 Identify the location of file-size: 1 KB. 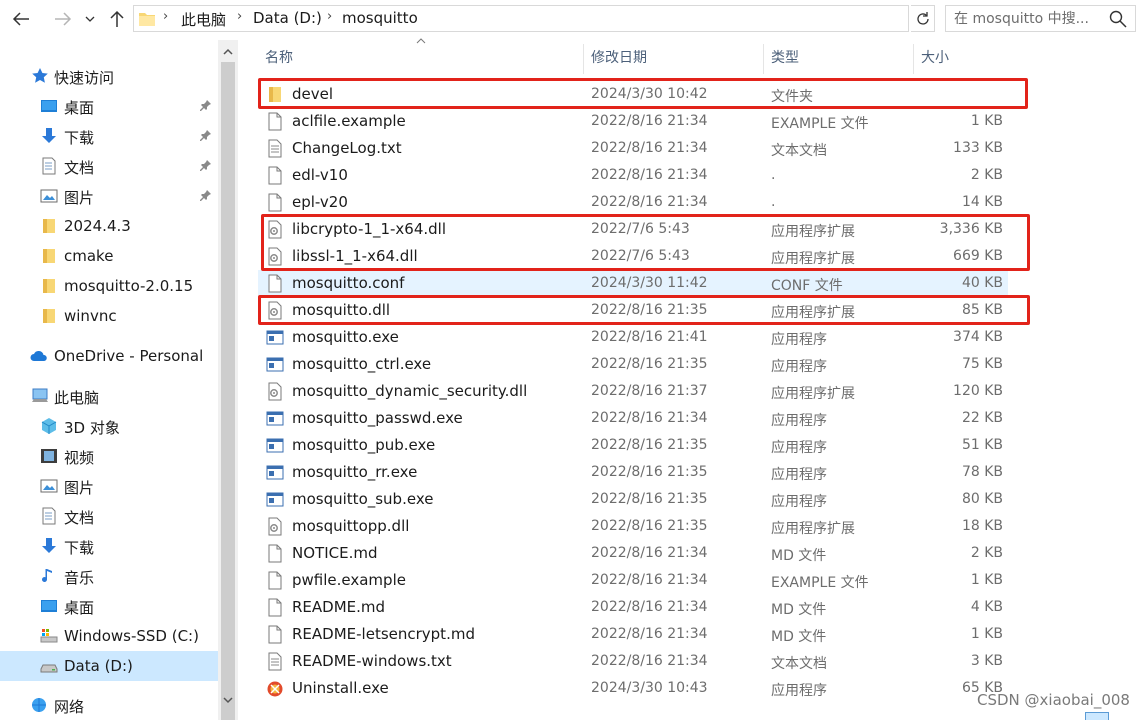
(986, 634).